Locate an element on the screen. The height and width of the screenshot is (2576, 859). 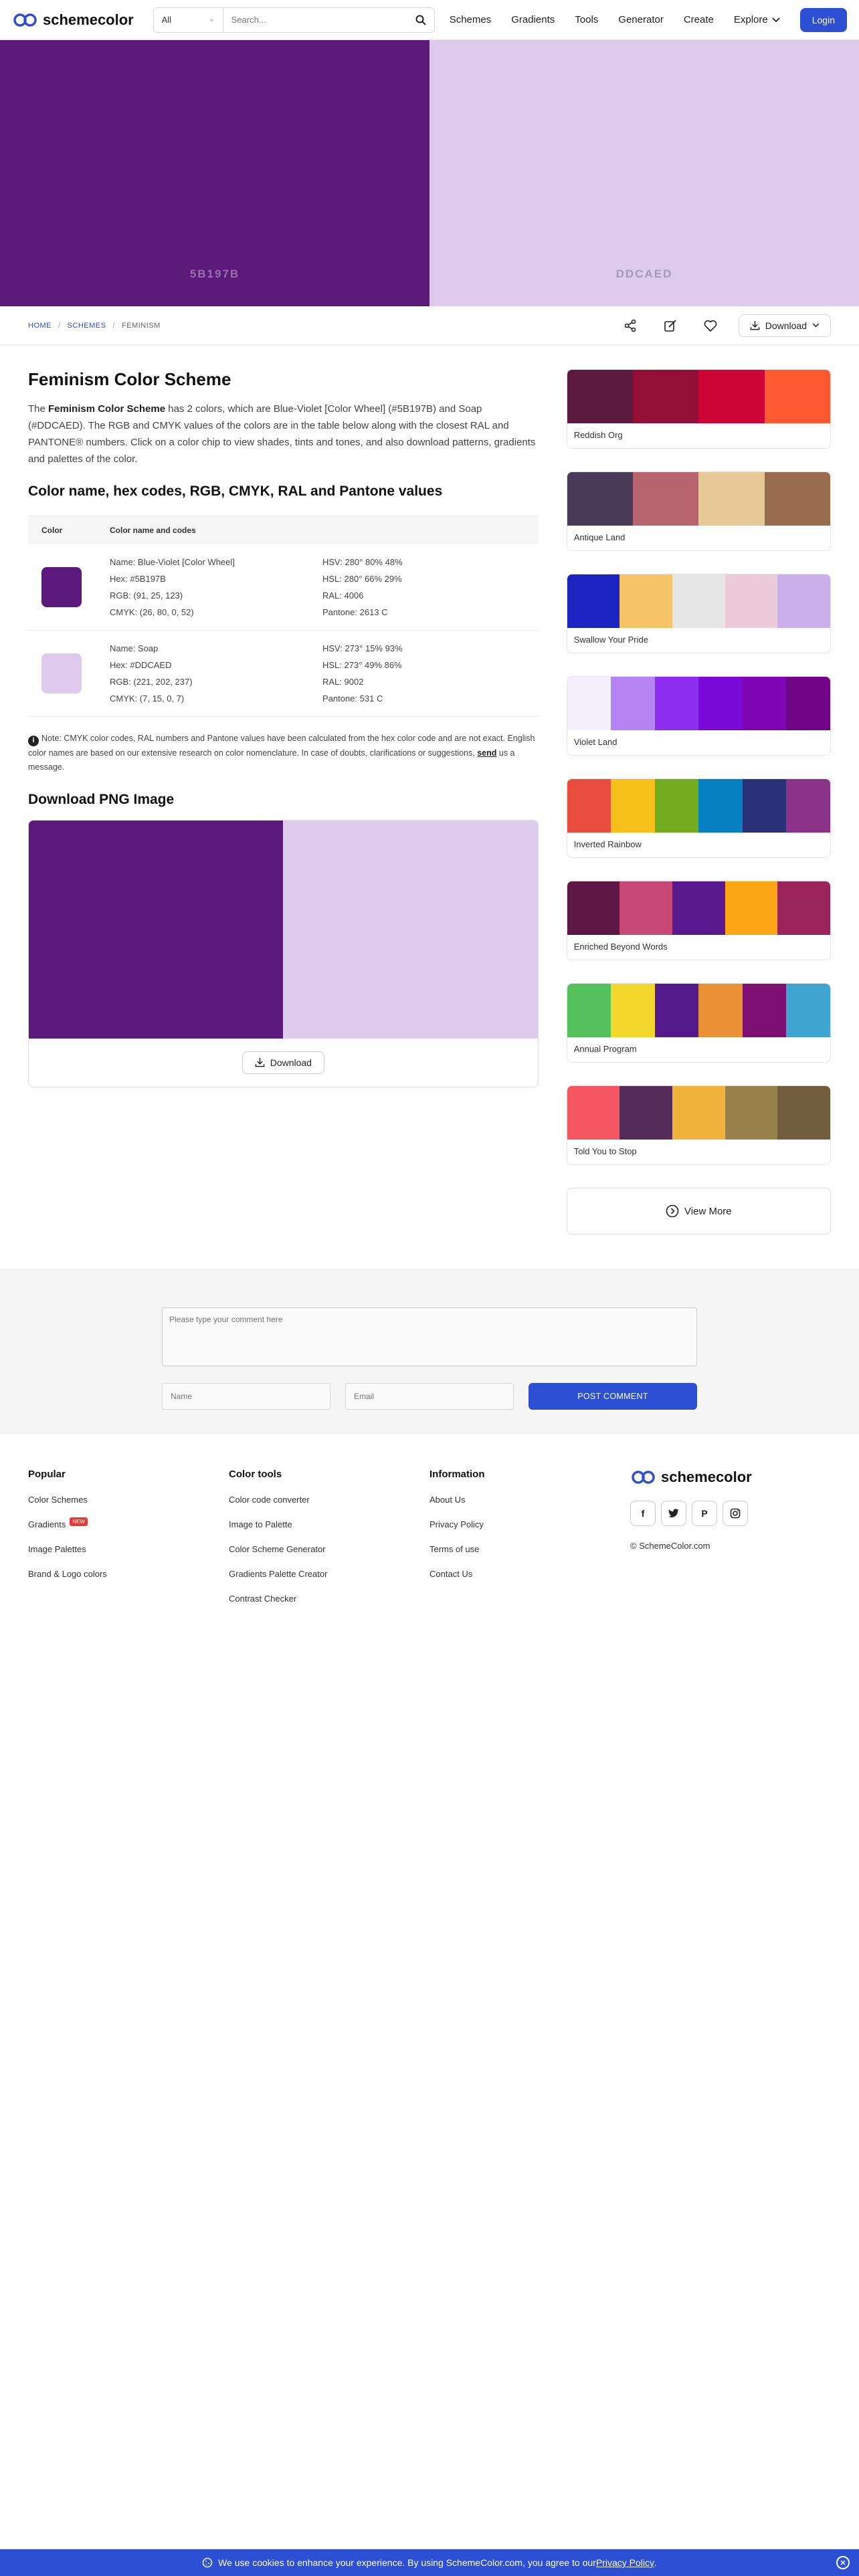
palette-card: Swallow Your Pride is located at coordinates (698, 613).